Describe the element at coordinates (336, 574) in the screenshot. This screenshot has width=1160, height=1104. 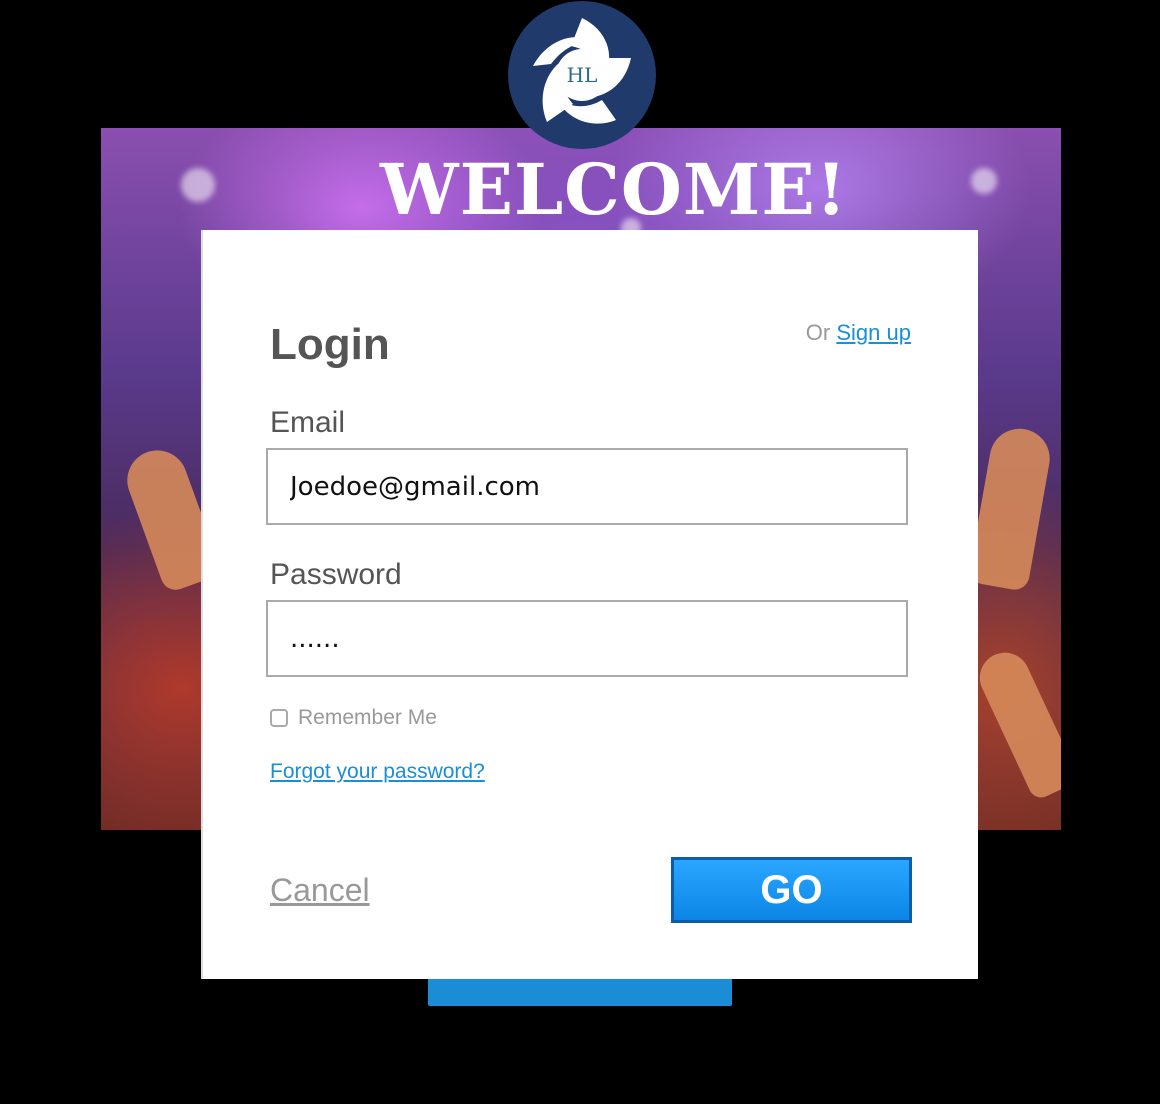
I see `password-label: Password` at that location.